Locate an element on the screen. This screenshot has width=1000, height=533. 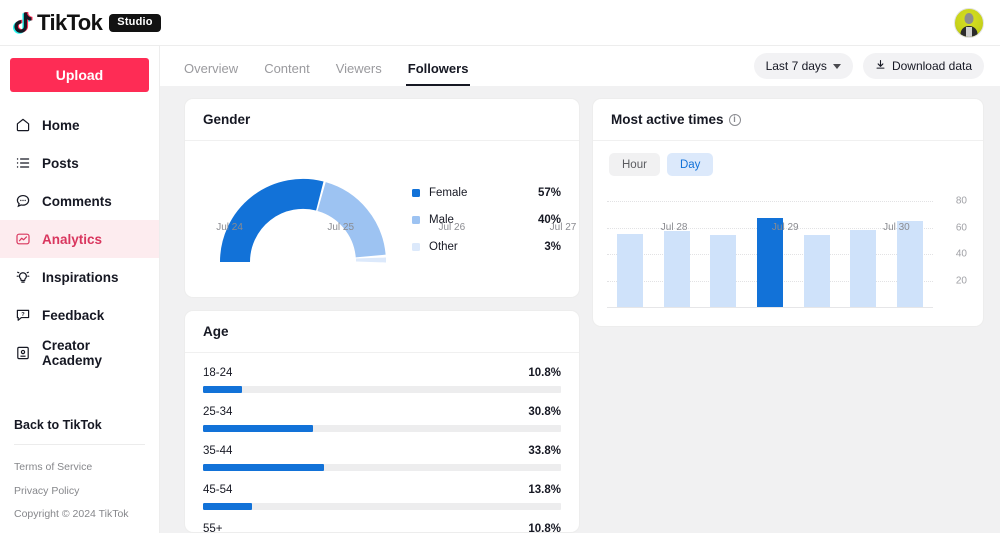
copyright-text: Copyright © 2024 TikTok is located at coordinates (71, 514).